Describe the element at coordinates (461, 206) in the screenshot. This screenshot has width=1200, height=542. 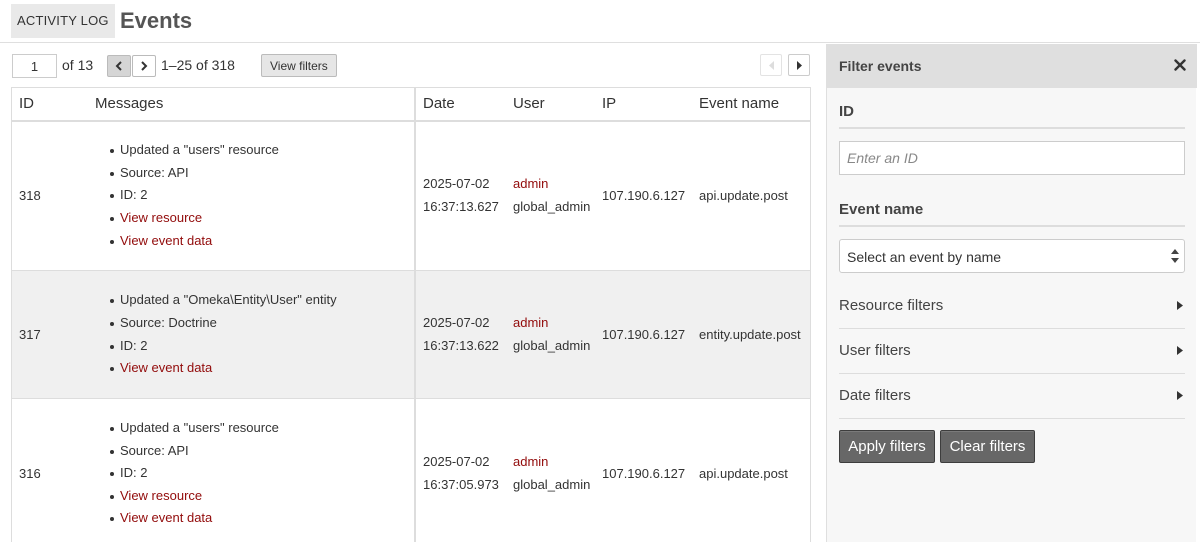
I see `time-value: 16:37:13.627` at that location.